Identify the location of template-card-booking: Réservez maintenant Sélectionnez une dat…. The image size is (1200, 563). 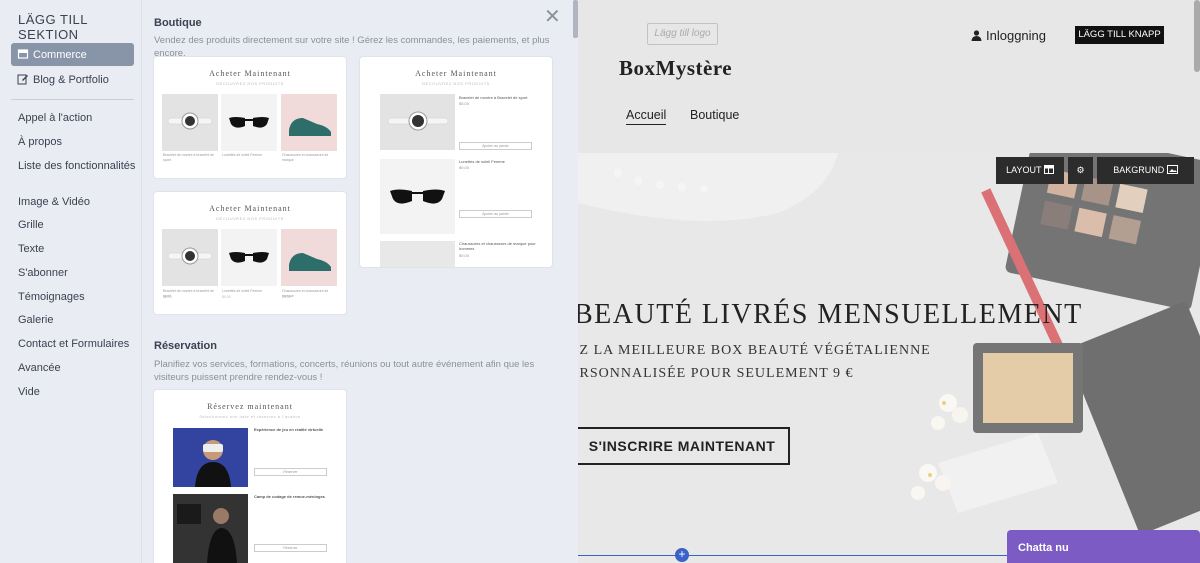
(250, 476).